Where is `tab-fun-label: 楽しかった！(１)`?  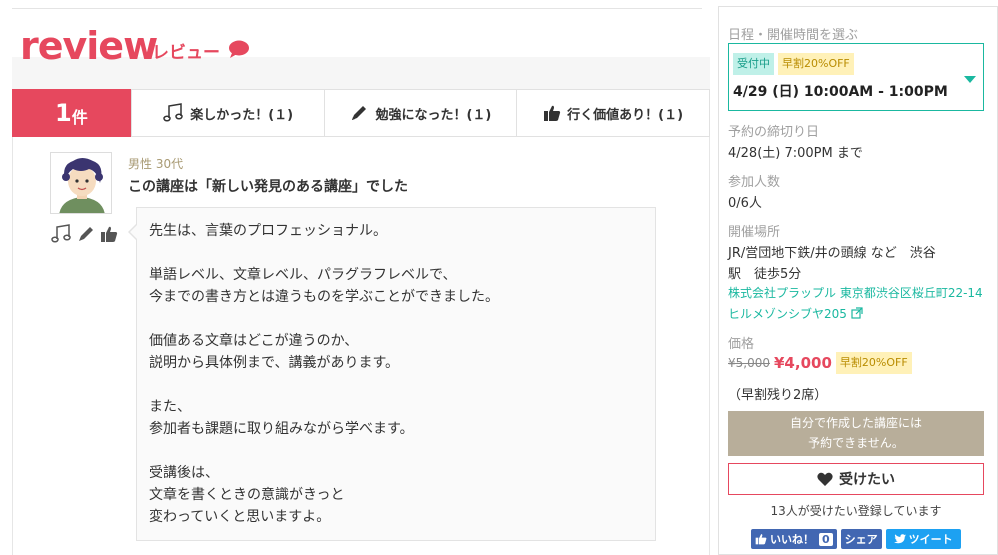 tab-fun-label: 楽しかった！(１) is located at coordinates (242, 115).